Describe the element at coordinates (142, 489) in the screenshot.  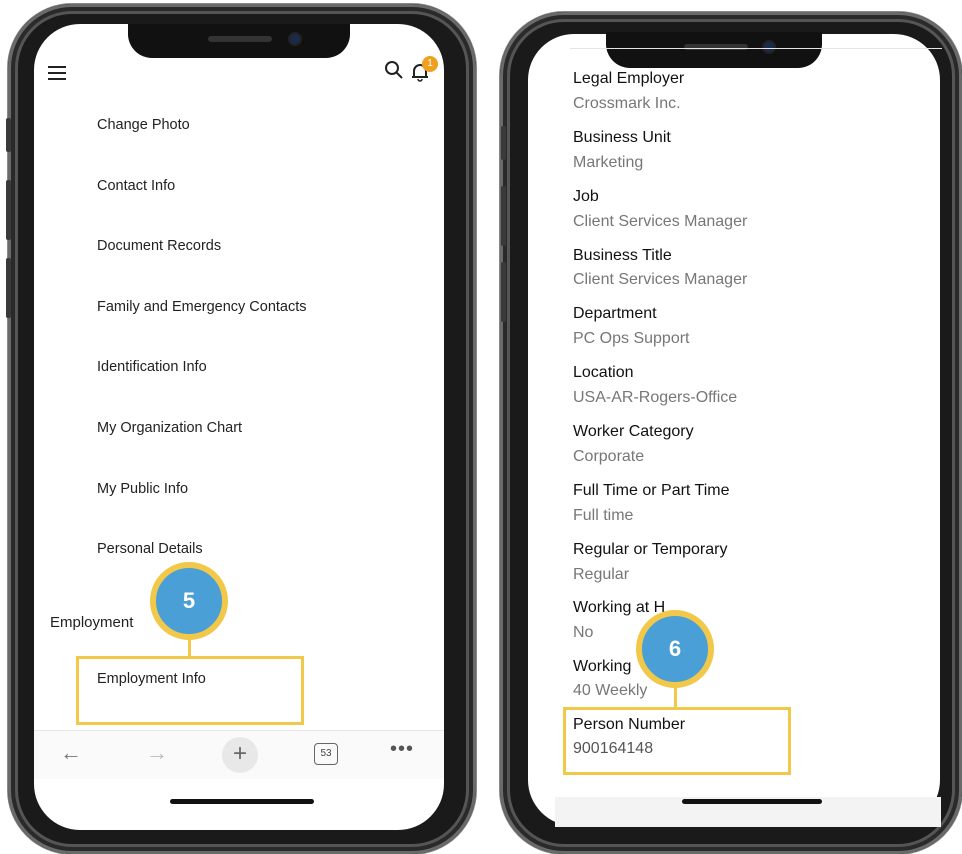
I see `menu-item-public-info: My Public Info` at that location.